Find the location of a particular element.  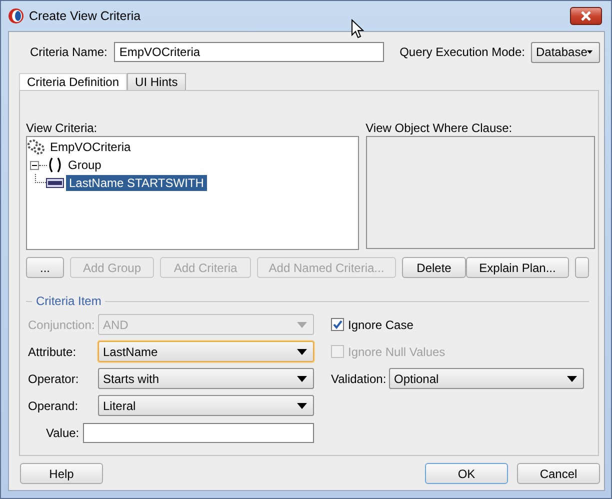

value-field is located at coordinates (198, 432).